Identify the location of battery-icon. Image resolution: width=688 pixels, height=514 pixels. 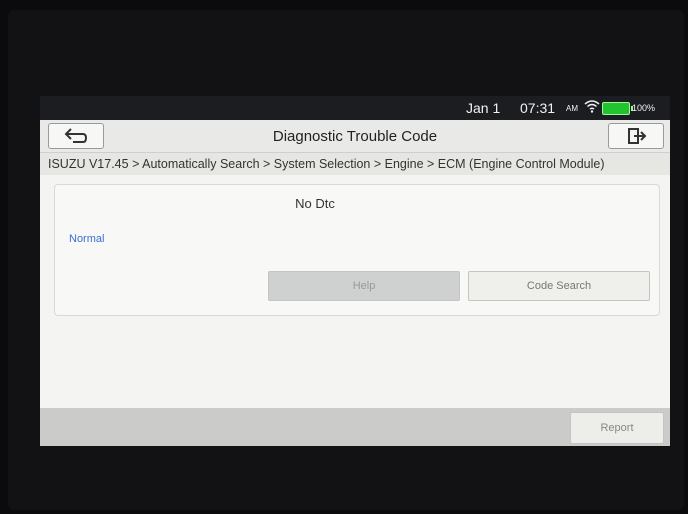
(617, 108).